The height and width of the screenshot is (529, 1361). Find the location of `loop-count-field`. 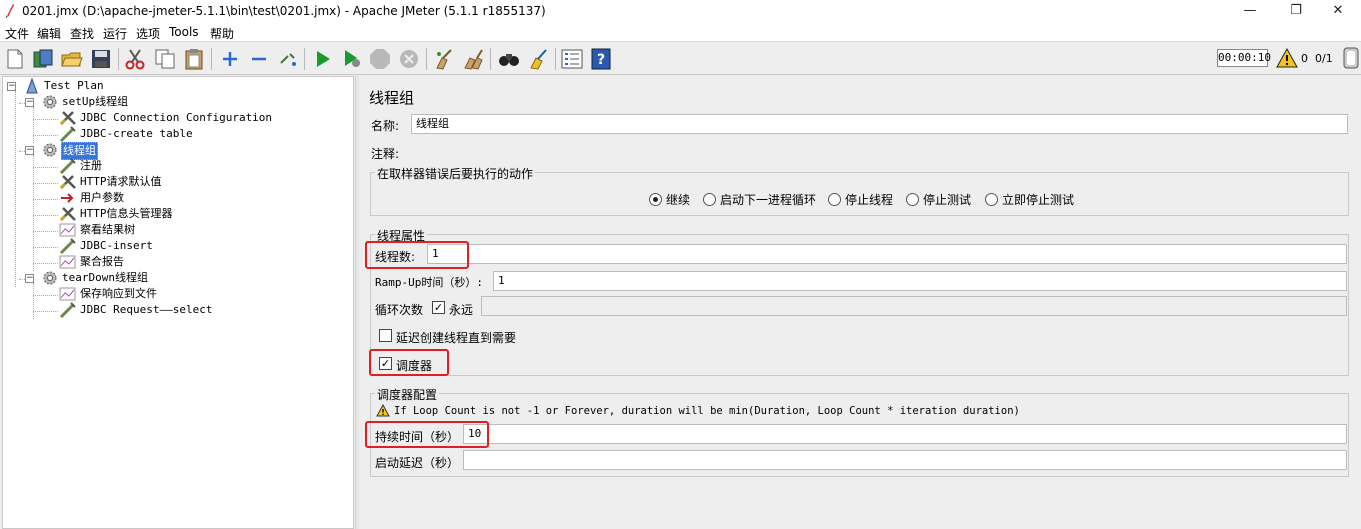

loop-count-field is located at coordinates (914, 306).